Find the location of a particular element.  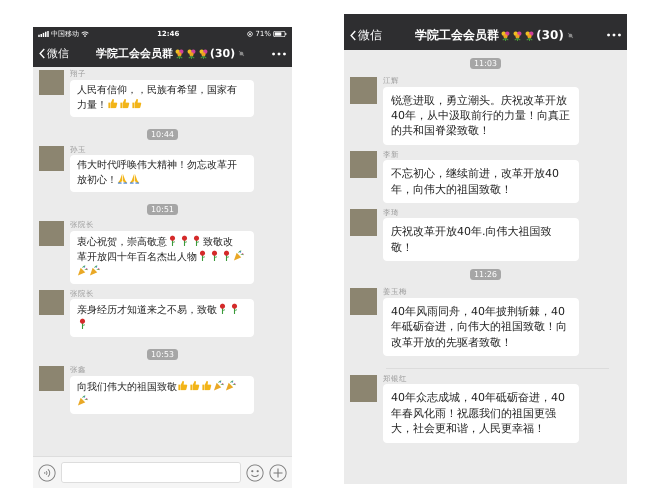

voice-icon is located at coordinates (47, 473).